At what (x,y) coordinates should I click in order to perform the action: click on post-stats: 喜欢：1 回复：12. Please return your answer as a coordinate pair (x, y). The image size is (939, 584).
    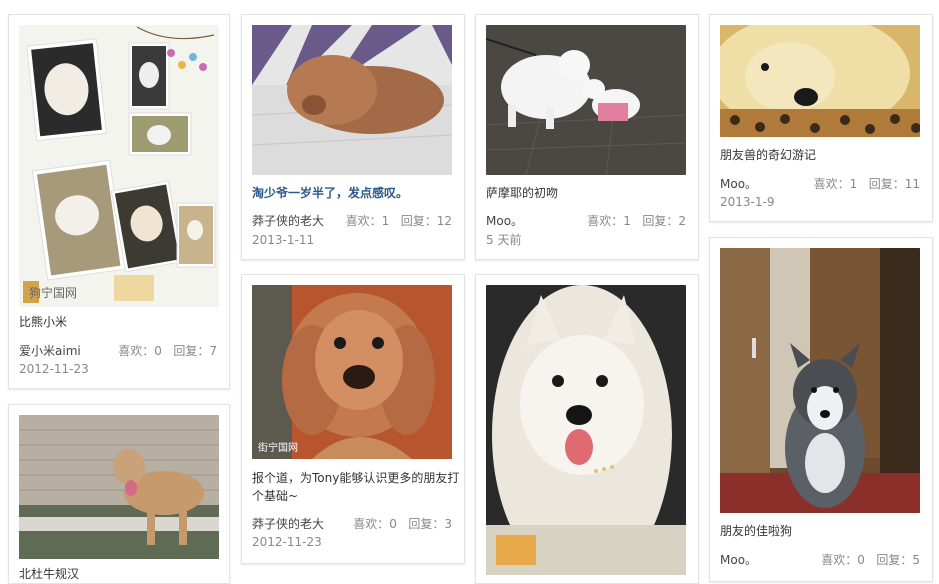
    Looking at the image, I should click on (398, 221).